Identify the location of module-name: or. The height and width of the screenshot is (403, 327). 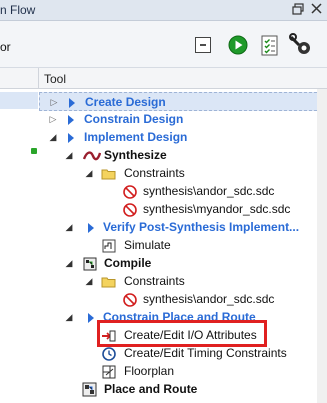
(5, 47).